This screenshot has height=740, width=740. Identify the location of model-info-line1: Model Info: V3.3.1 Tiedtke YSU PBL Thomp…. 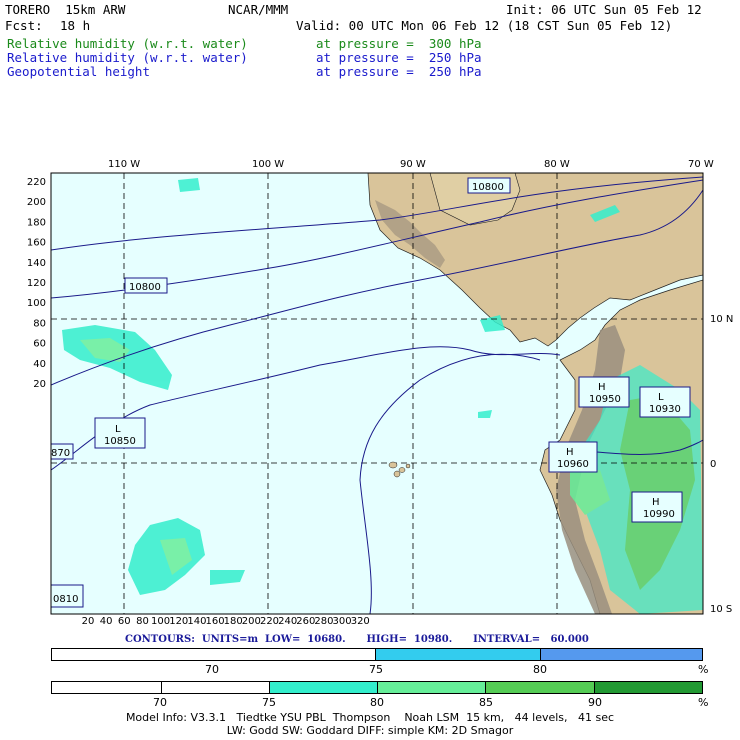
(370, 717).